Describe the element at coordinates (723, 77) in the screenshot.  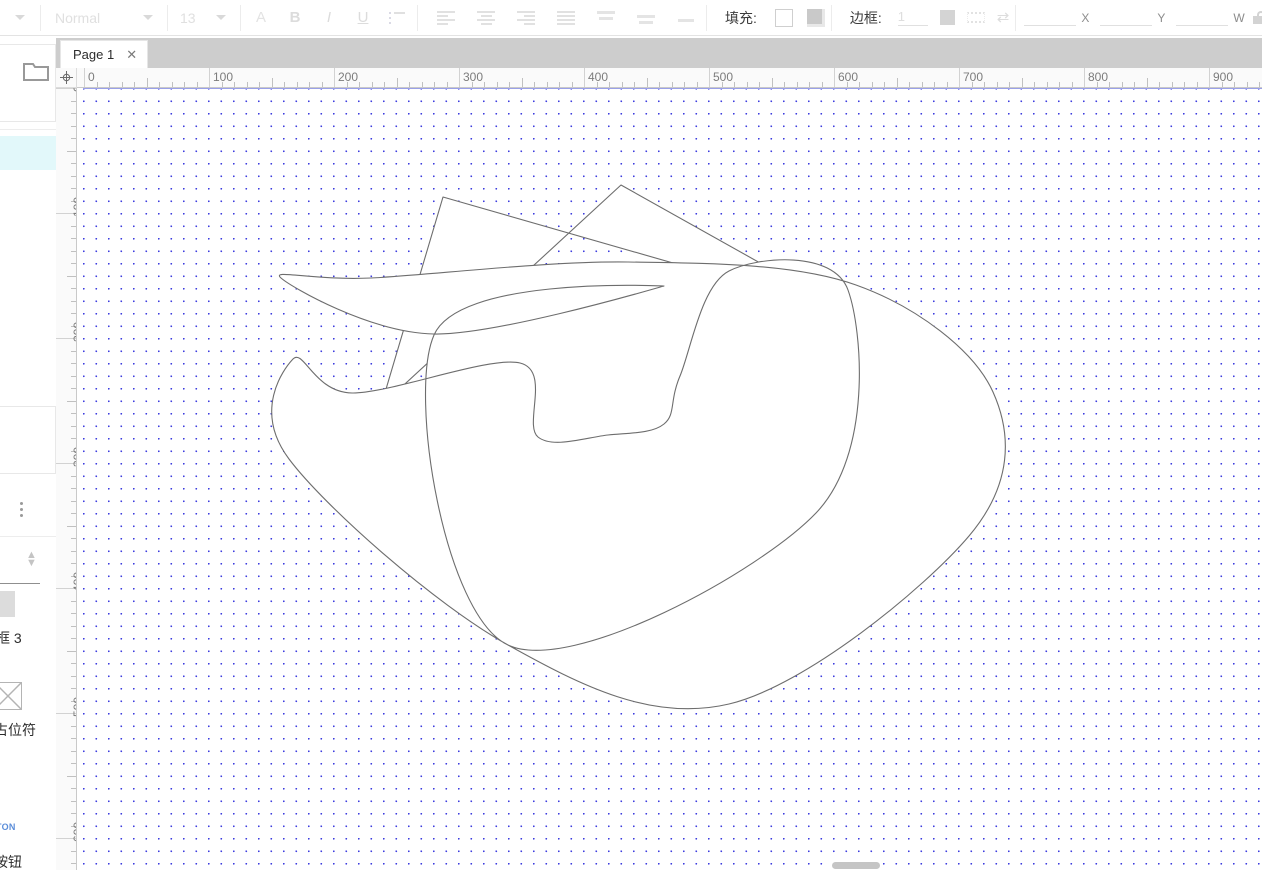
I see `ruler-label: 500` at that location.